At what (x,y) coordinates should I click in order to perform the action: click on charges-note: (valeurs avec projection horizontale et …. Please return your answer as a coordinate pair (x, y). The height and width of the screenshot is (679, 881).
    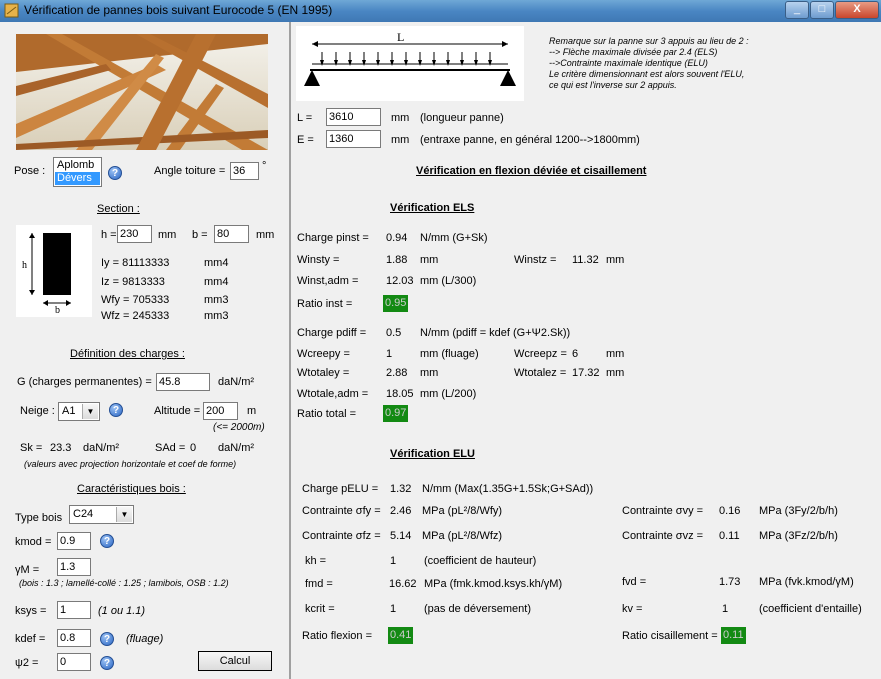
    Looking at the image, I should click on (130, 464).